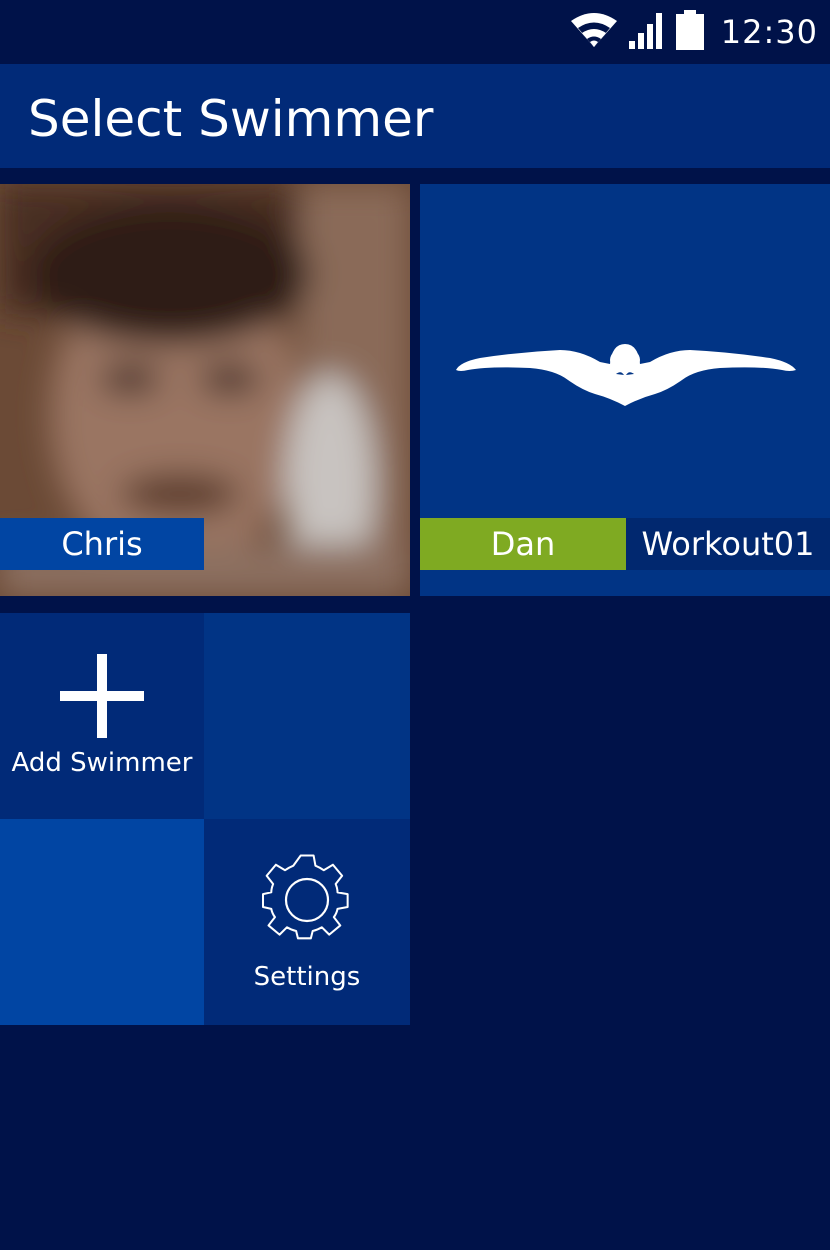 The width and height of the screenshot is (830, 1250). What do you see at coordinates (231, 119) in the screenshot?
I see `page-title: Select Swimmer` at bounding box center [231, 119].